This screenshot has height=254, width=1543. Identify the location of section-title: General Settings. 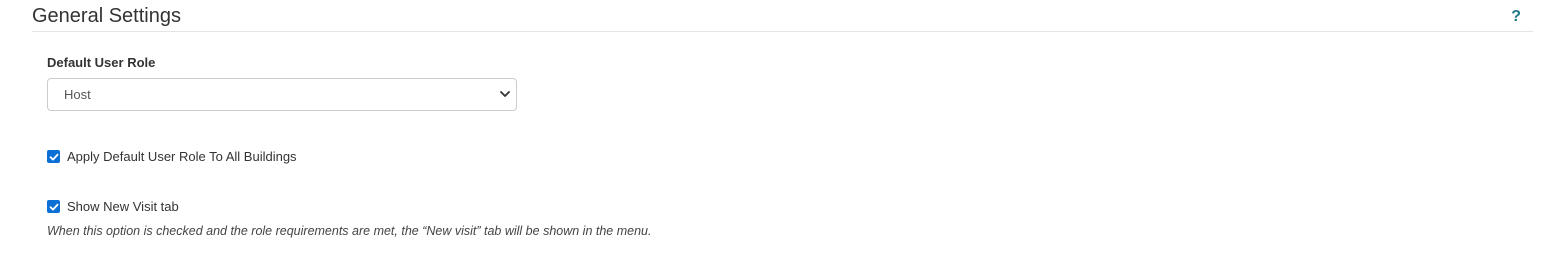
(106, 16).